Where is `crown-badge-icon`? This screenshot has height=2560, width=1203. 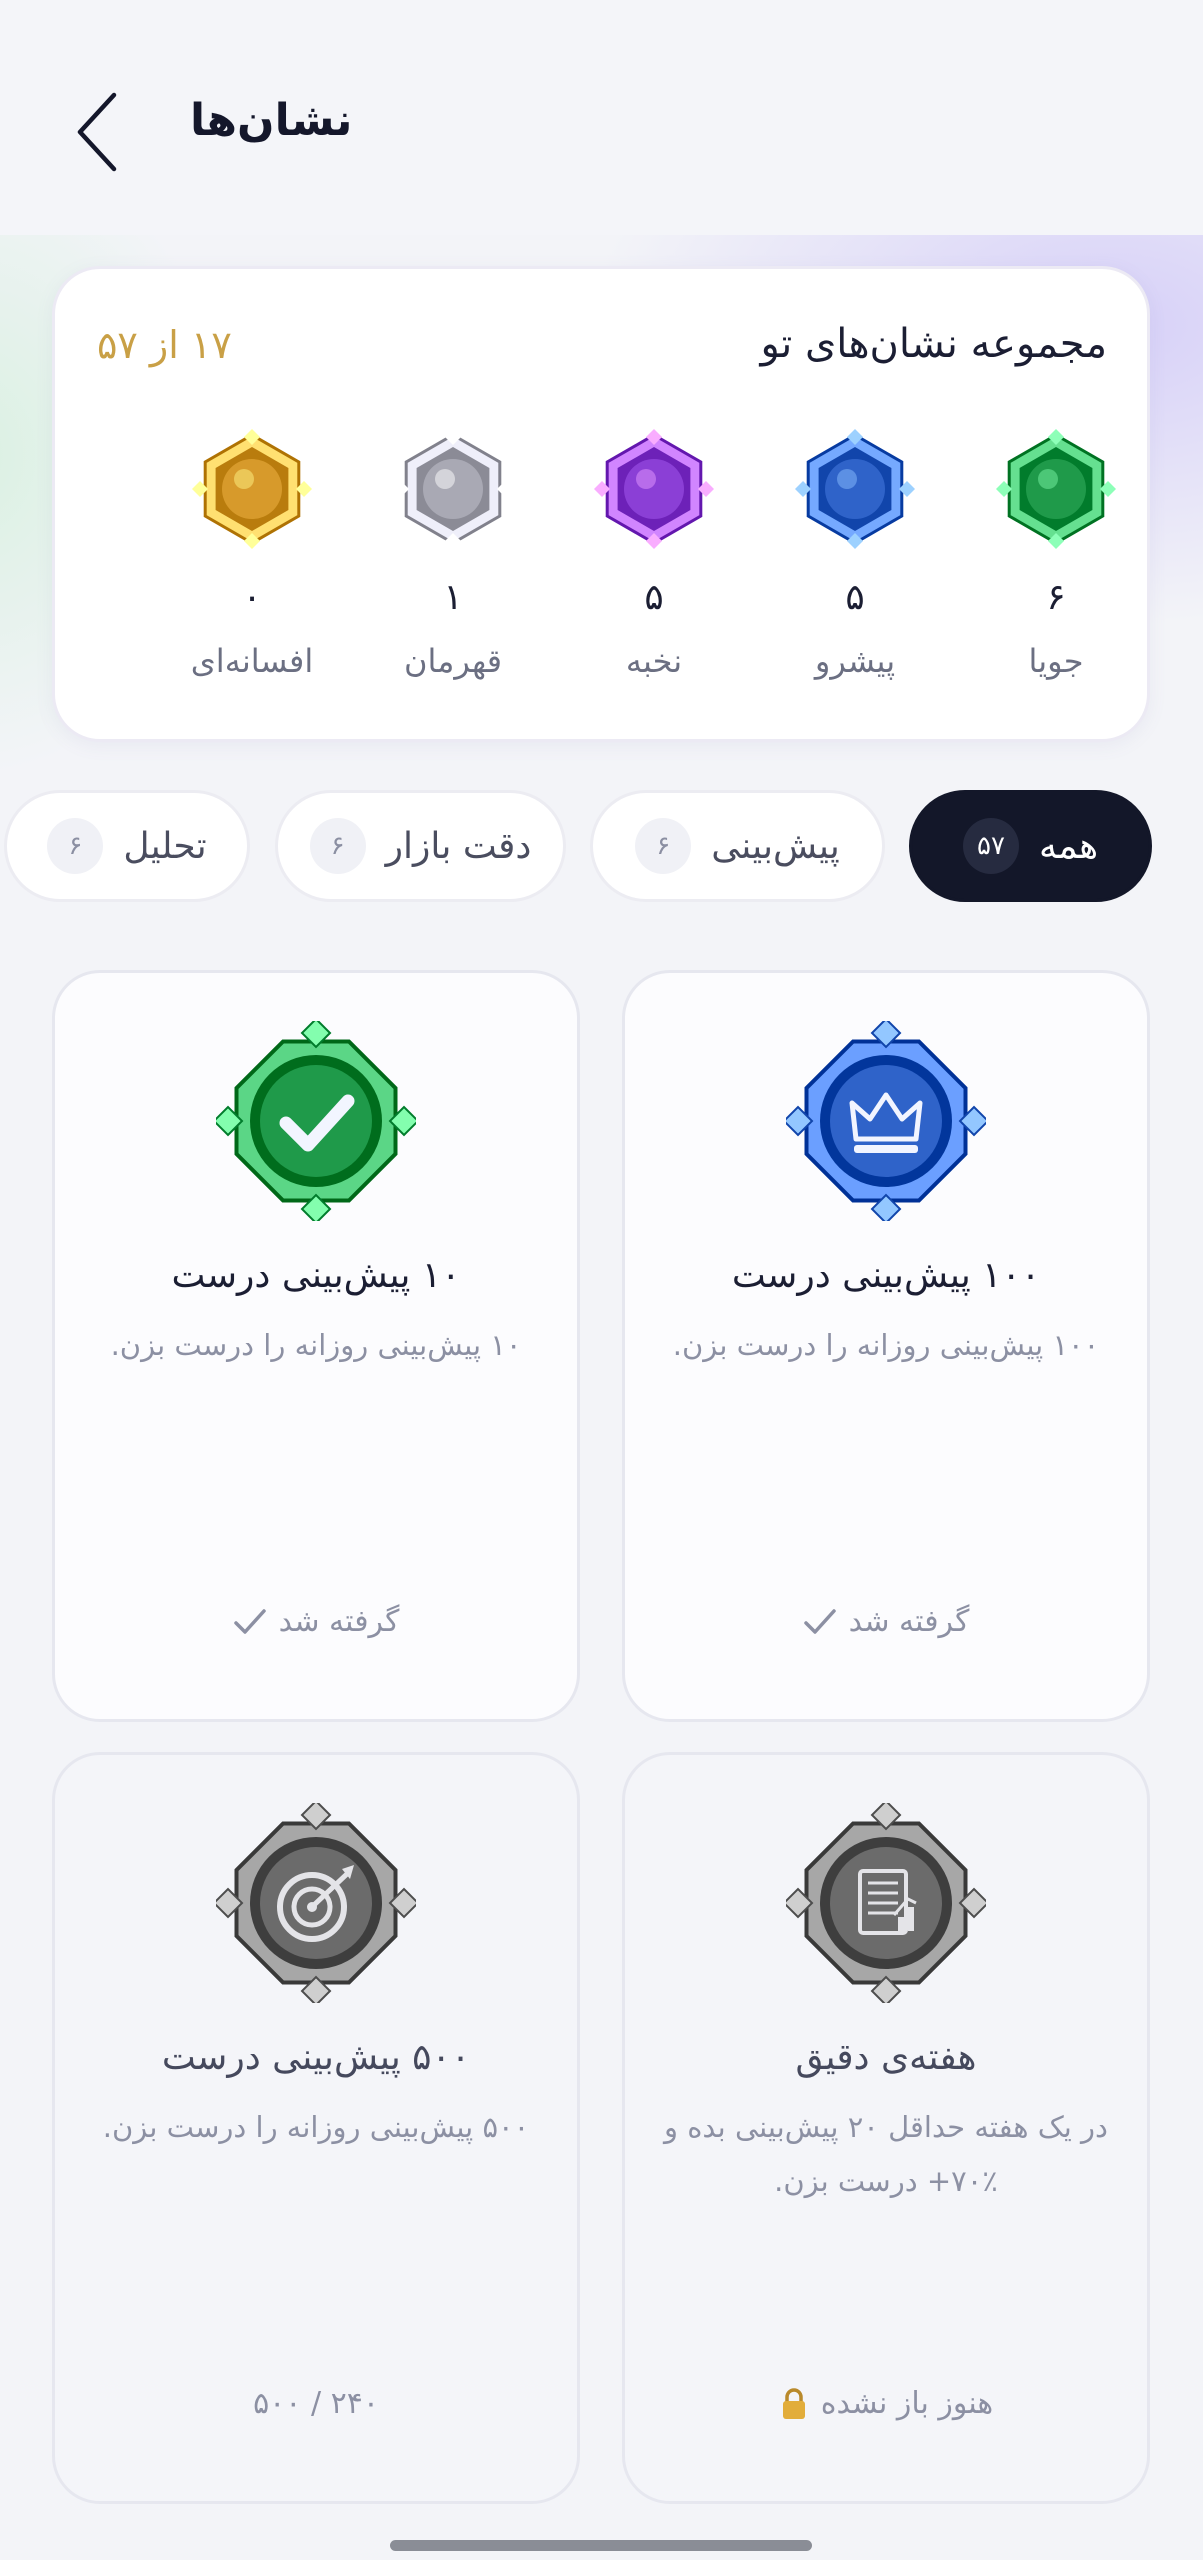 crown-badge-icon is located at coordinates (886, 1121).